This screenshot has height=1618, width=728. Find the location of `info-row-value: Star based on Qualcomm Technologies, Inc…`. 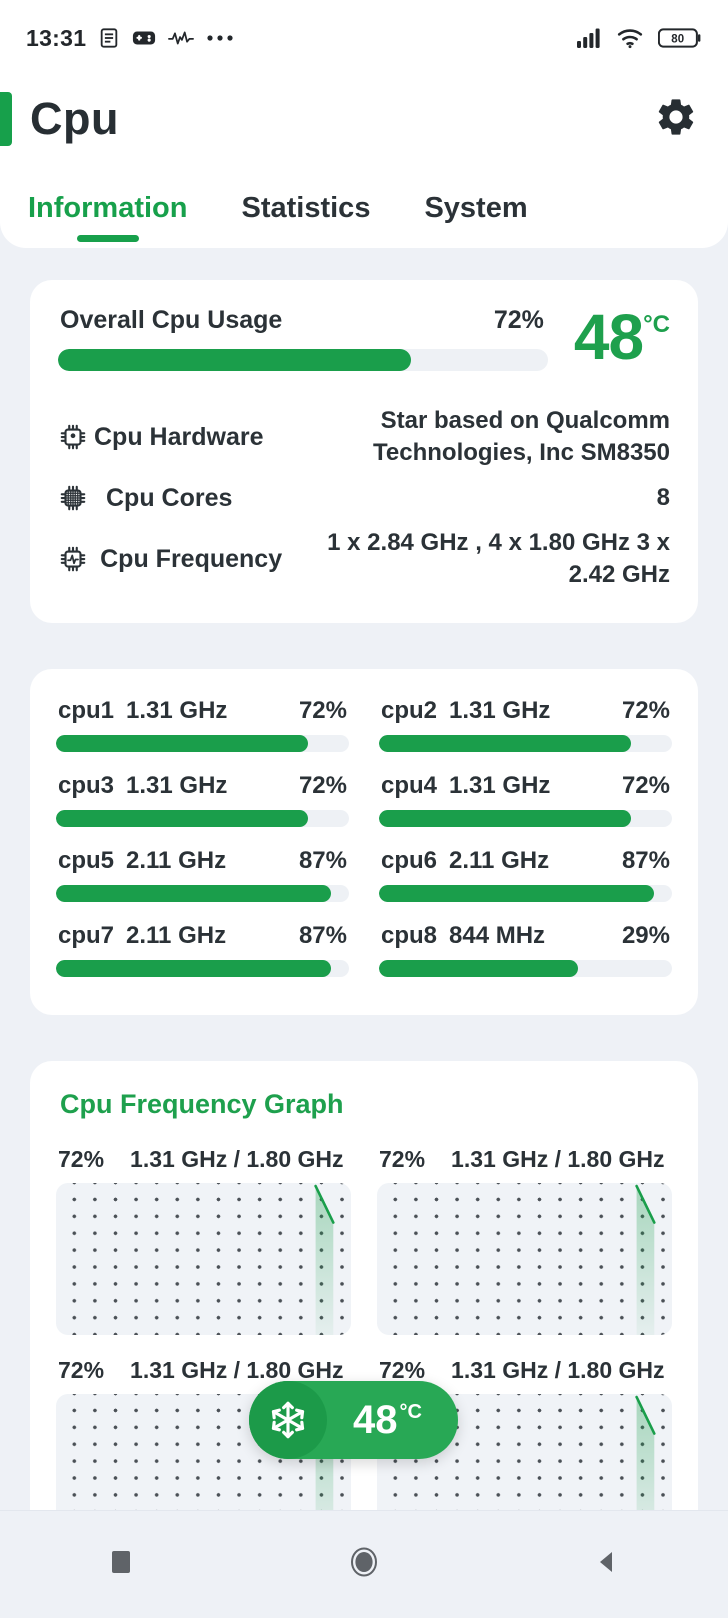

info-row-value: Star based on Qualcomm Technologies, Inc… is located at coordinates (521, 436).